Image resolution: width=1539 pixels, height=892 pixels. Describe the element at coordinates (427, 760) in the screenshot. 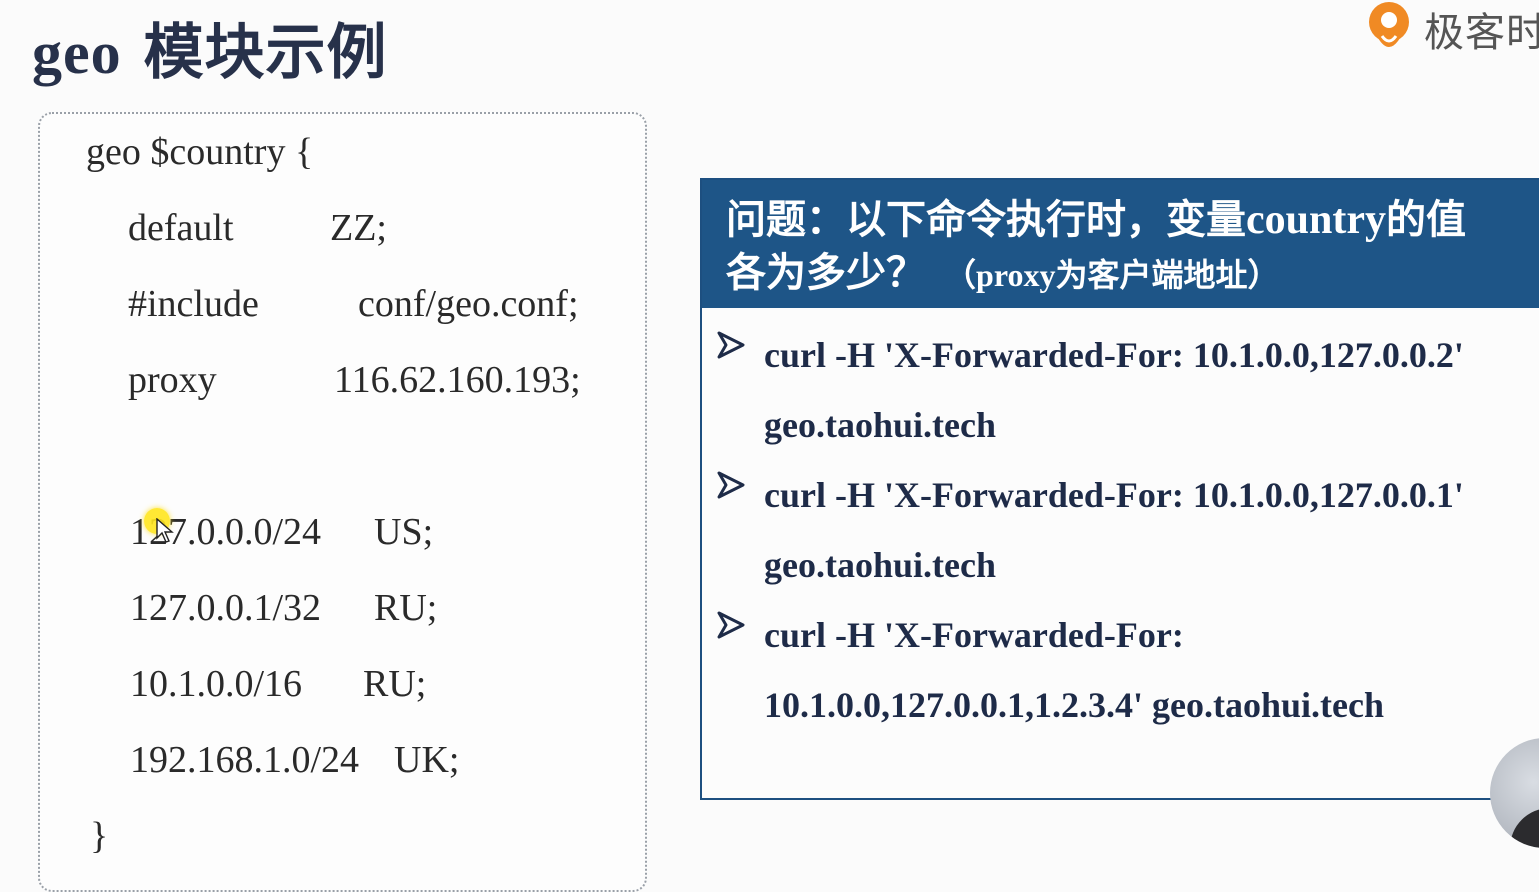

I see `code-value: UK;` at that location.